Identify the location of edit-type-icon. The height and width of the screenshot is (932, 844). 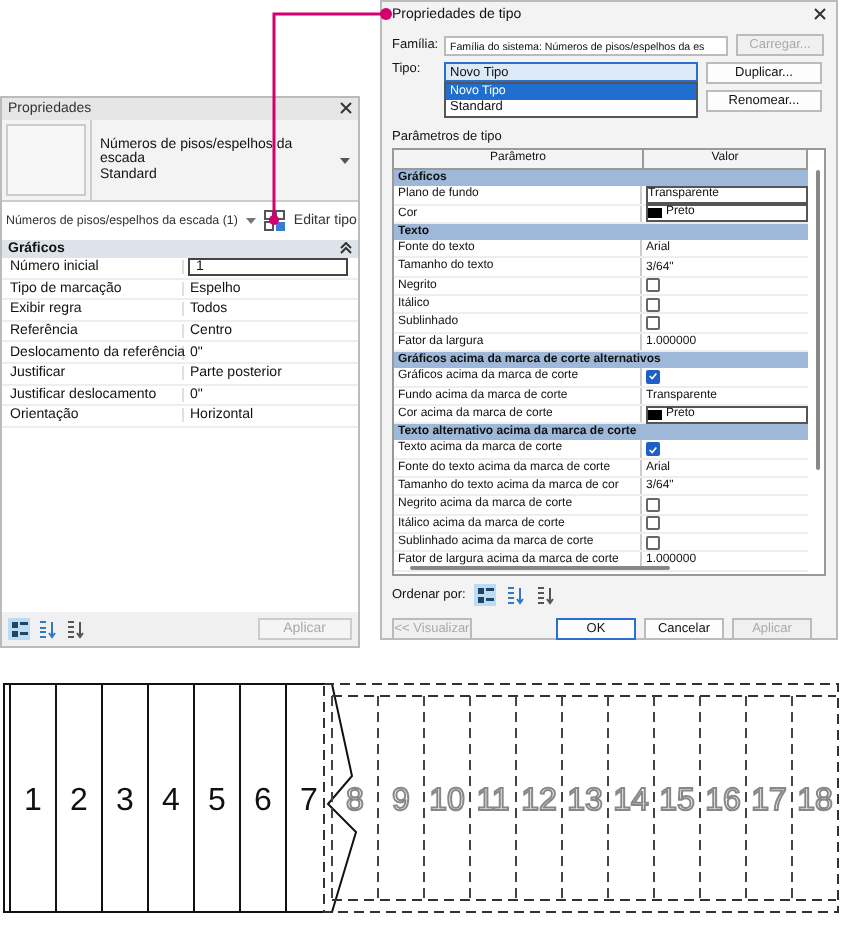
(274, 221).